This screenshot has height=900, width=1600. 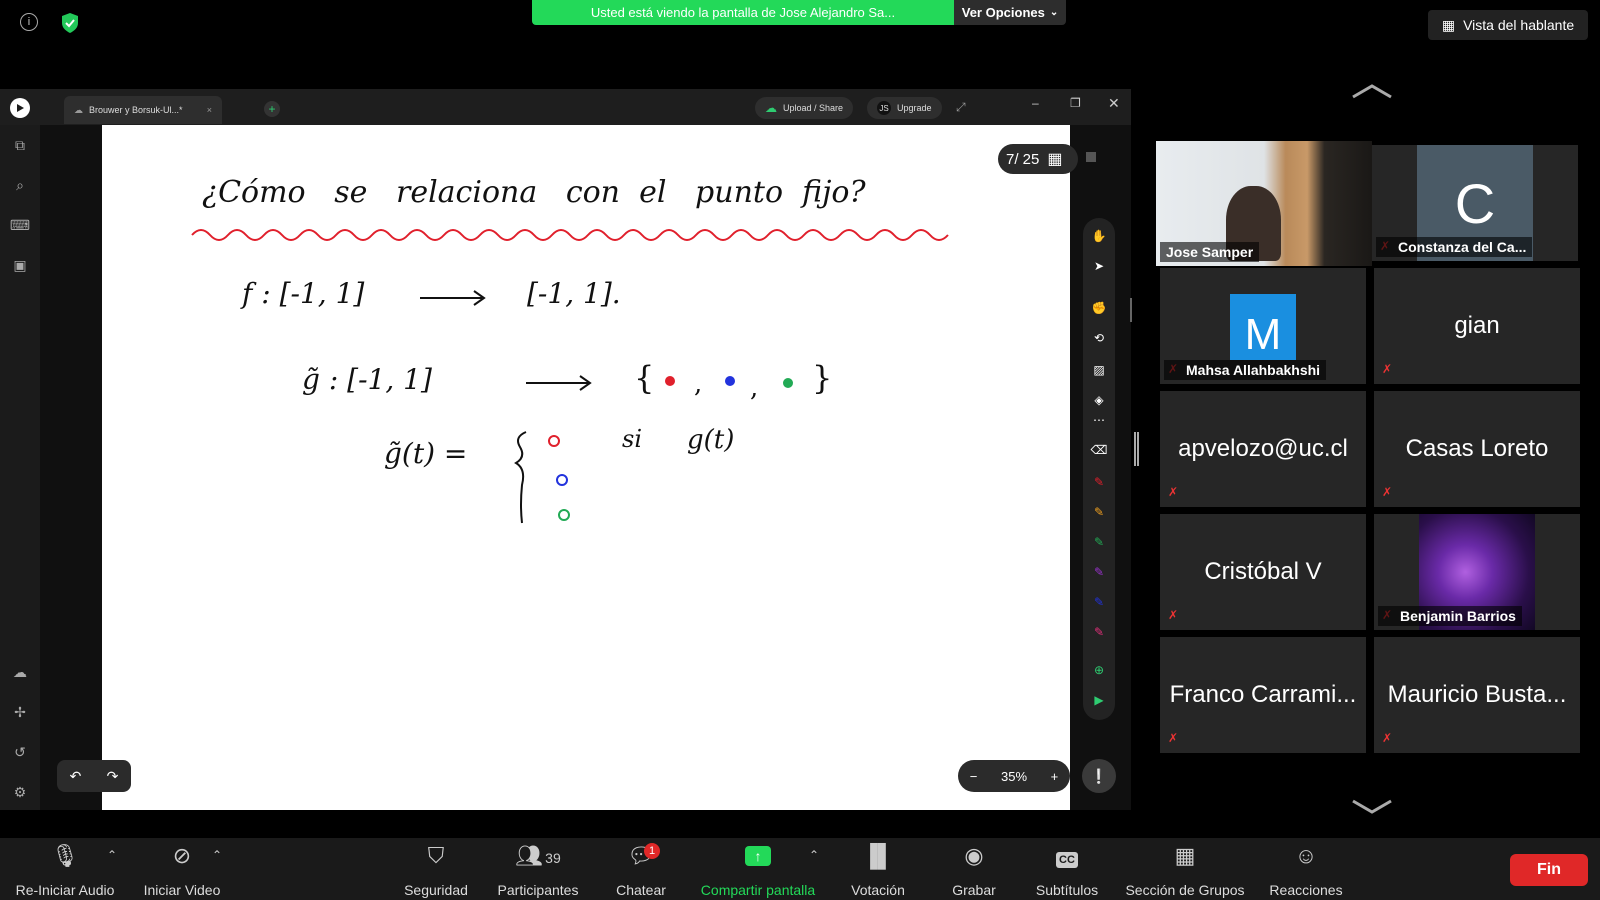 I want to click on participant-tile-casas: Casas Loreto ✗, so click(x=1477, y=449).